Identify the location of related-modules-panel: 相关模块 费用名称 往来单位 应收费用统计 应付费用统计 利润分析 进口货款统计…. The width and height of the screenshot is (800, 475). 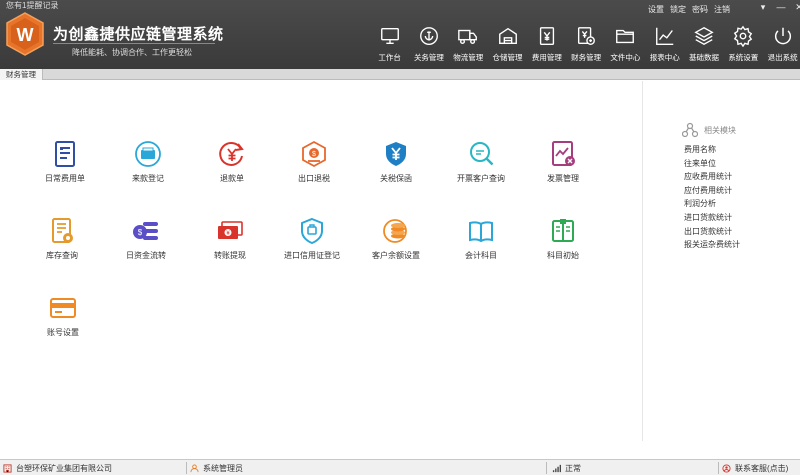
(725, 186).